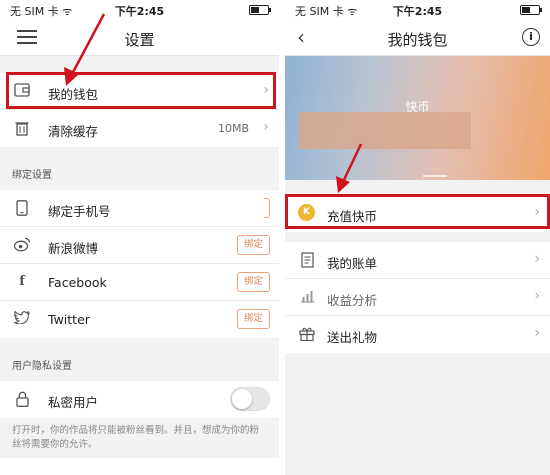 This screenshot has height=475, width=550. I want to click on gift-label: 送出礼物, so click(352, 337).